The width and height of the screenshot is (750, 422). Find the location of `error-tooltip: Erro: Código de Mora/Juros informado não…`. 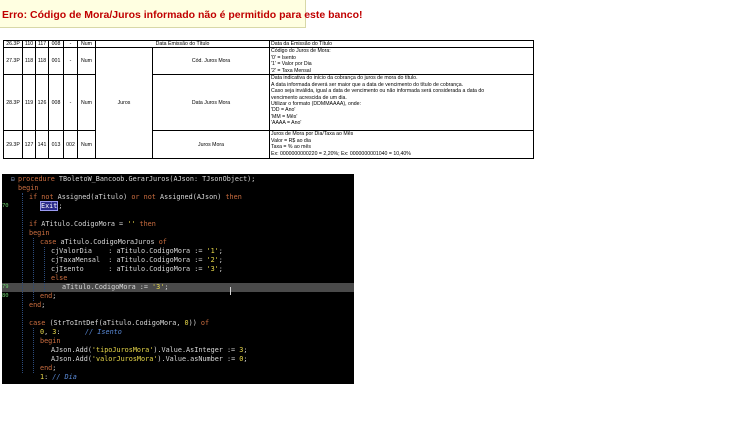

error-tooltip: Erro: Código de Mora/Juros informado não… is located at coordinates (181, 14).